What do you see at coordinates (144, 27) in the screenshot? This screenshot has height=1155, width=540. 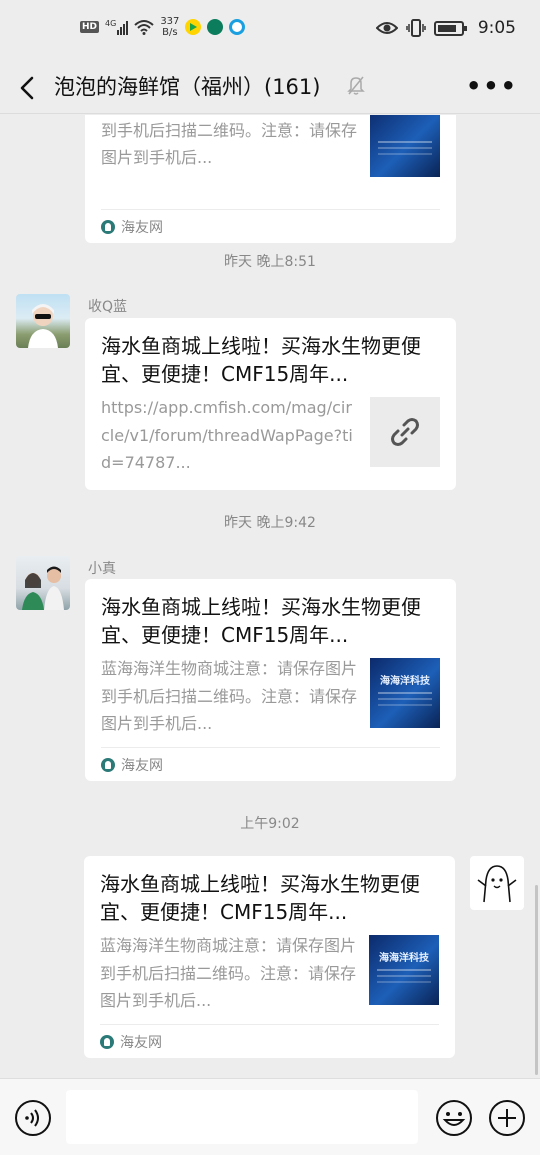 I see `wifi-icon` at bounding box center [144, 27].